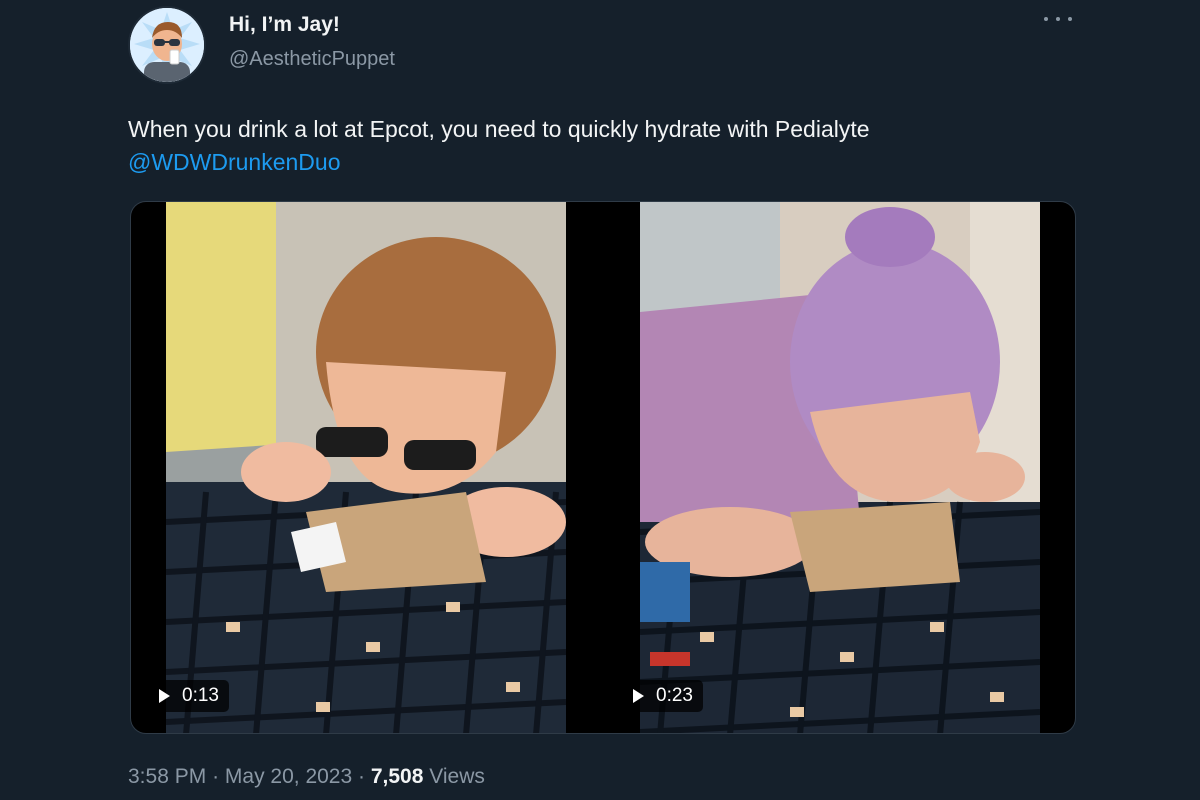 The image size is (1200, 800). I want to click on more-options-icon, so click(1058, 19).